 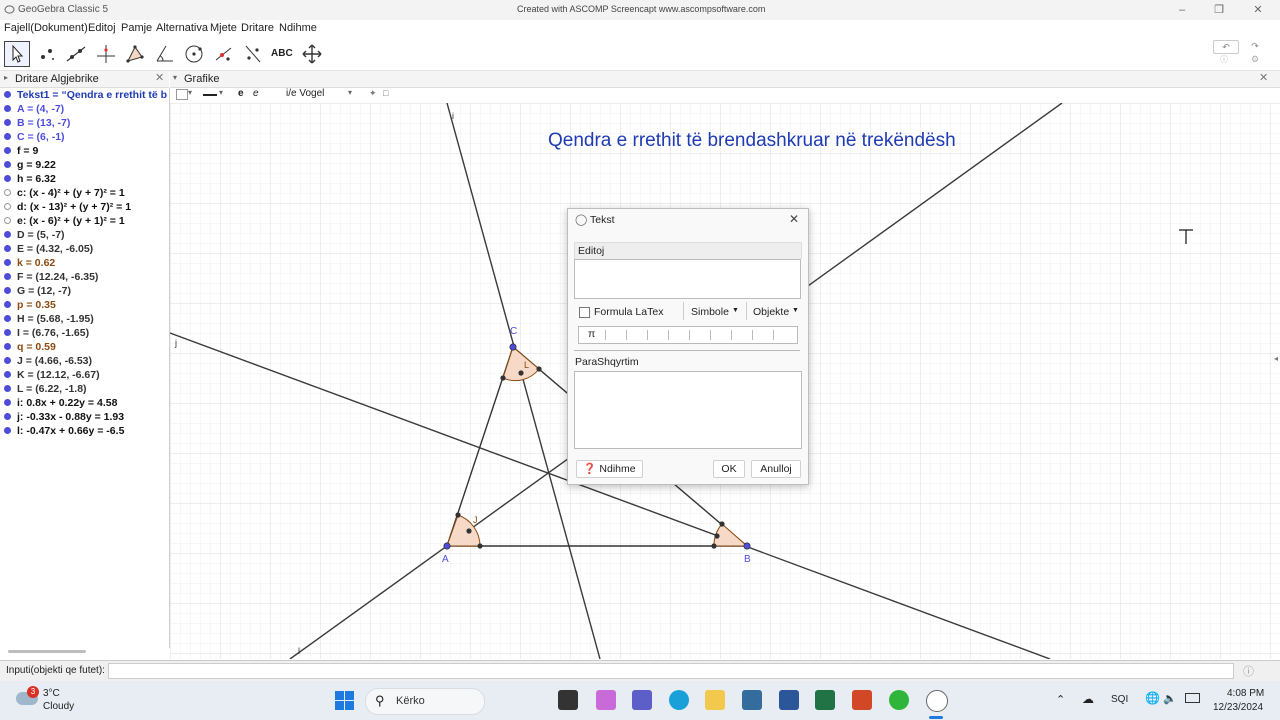 I want to click on edge-icon, so click(x=679, y=700).